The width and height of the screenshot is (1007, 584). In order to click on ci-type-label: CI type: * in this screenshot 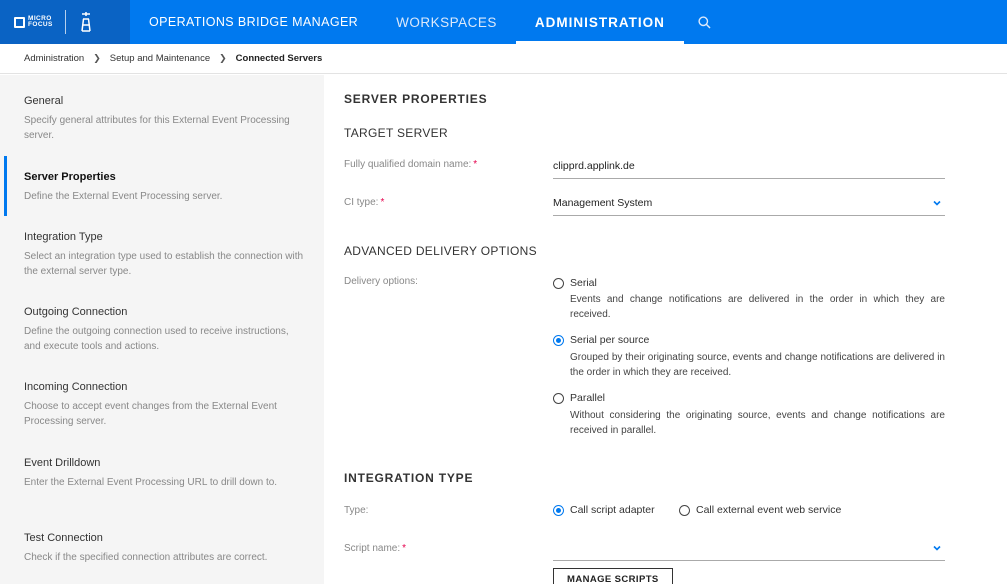, I will do `click(364, 202)`.